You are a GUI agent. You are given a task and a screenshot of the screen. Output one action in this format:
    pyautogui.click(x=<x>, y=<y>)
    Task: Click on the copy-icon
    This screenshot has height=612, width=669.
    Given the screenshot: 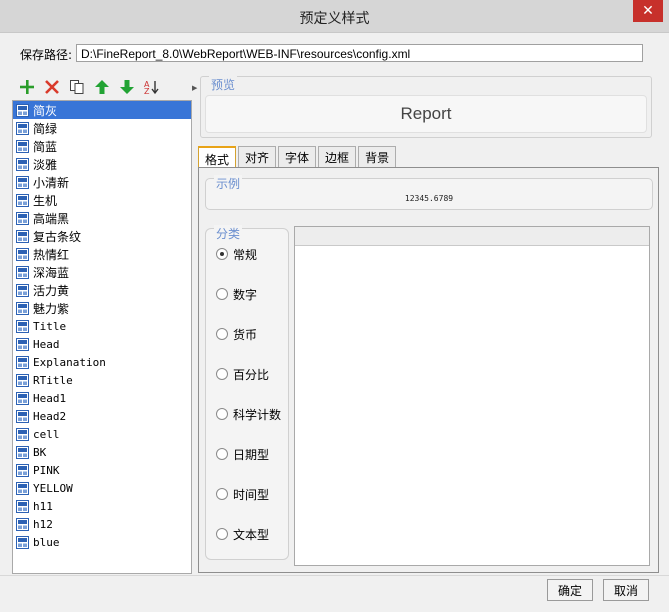 What is the action you would take?
    pyautogui.click(x=77, y=87)
    